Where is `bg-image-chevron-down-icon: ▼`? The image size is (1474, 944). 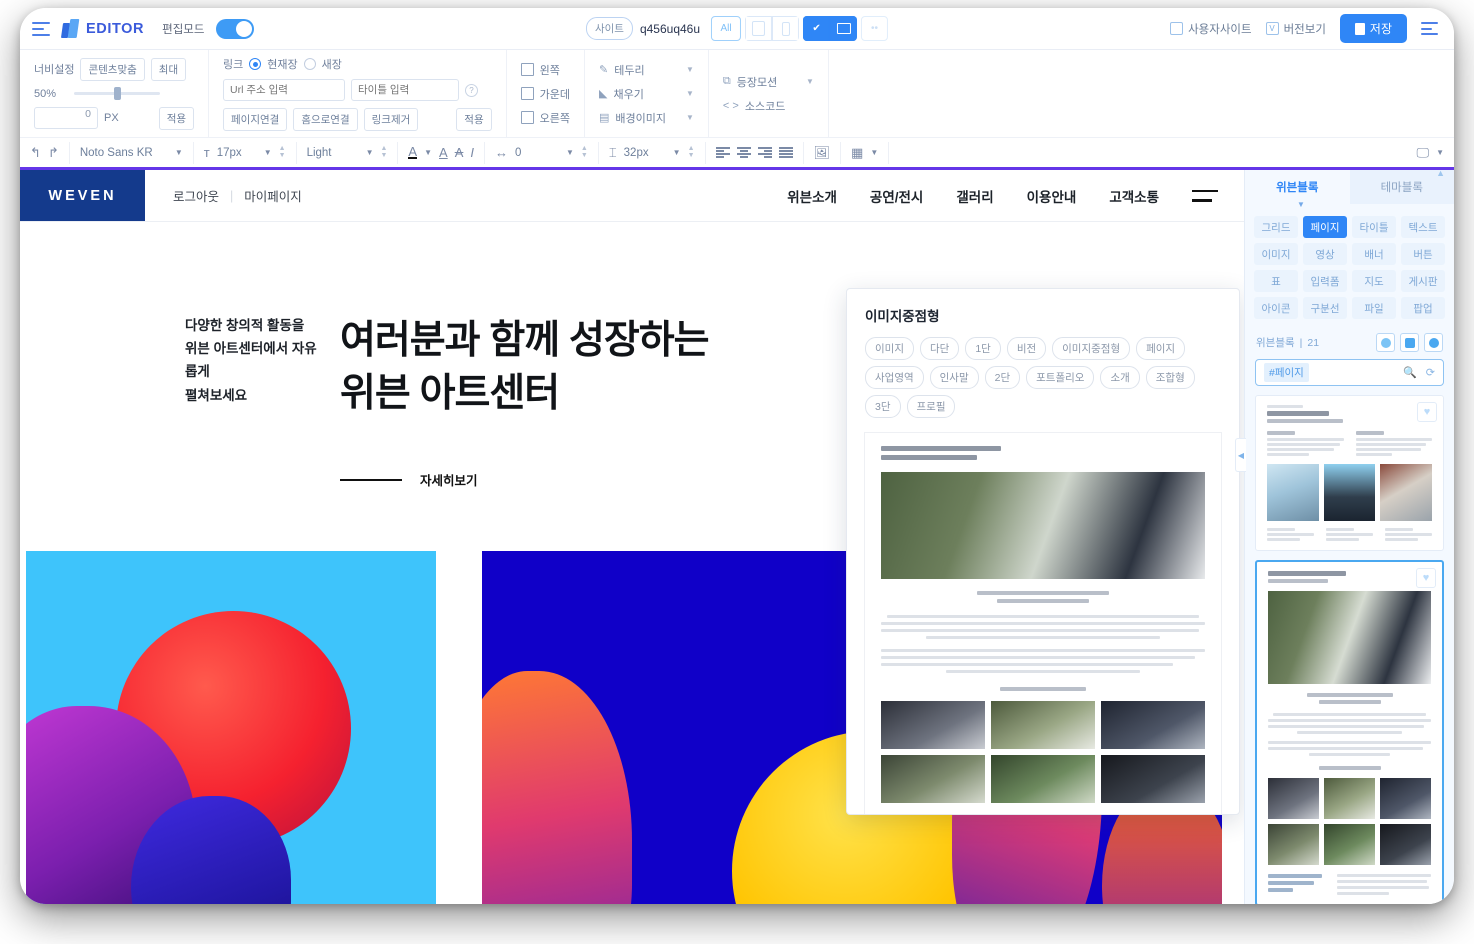 bg-image-chevron-down-icon: ▼ is located at coordinates (683, 117).